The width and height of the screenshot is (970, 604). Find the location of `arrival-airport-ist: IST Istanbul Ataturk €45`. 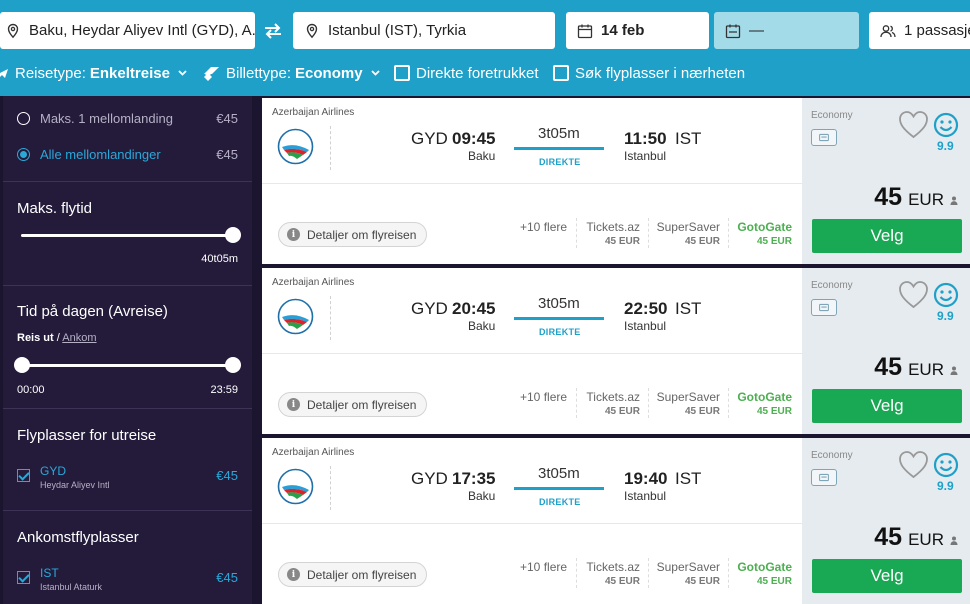

arrival-airport-ist: IST Istanbul Ataturk €45 is located at coordinates (127, 579).